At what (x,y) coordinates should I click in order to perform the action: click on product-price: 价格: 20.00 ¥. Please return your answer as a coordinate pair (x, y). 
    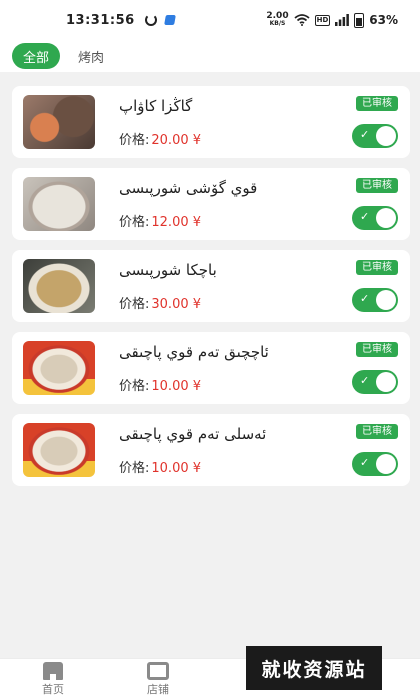
    Looking at the image, I should click on (160, 138).